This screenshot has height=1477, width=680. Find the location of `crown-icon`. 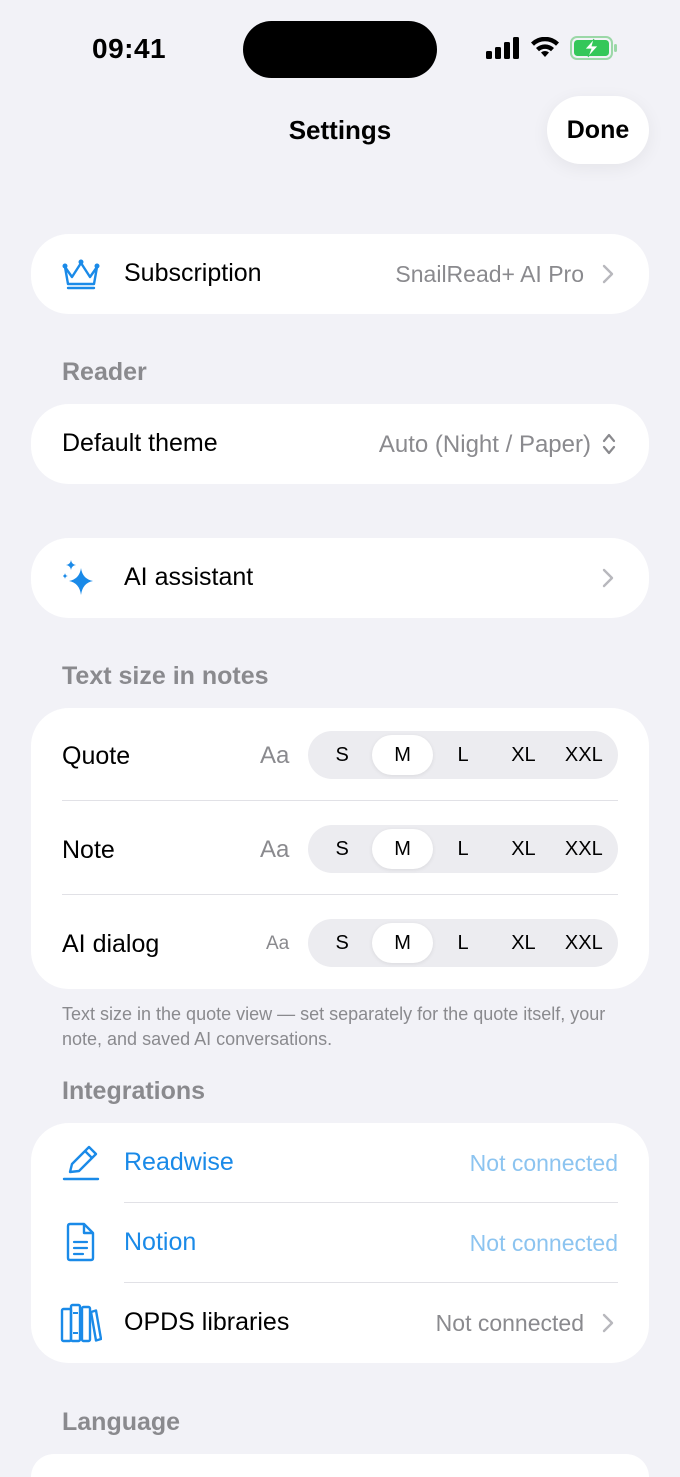

crown-icon is located at coordinates (81, 274).